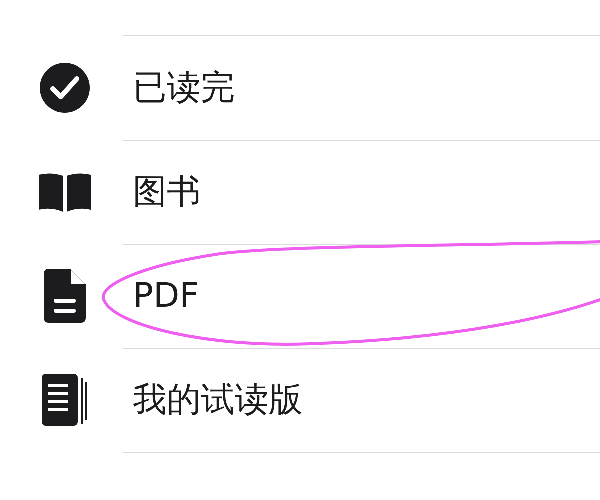 Image resolution: width=600 pixels, height=500 pixels. Describe the element at coordinates (184, 88) in the screenshot. I see `menu-item-label: 已读完` at that location.